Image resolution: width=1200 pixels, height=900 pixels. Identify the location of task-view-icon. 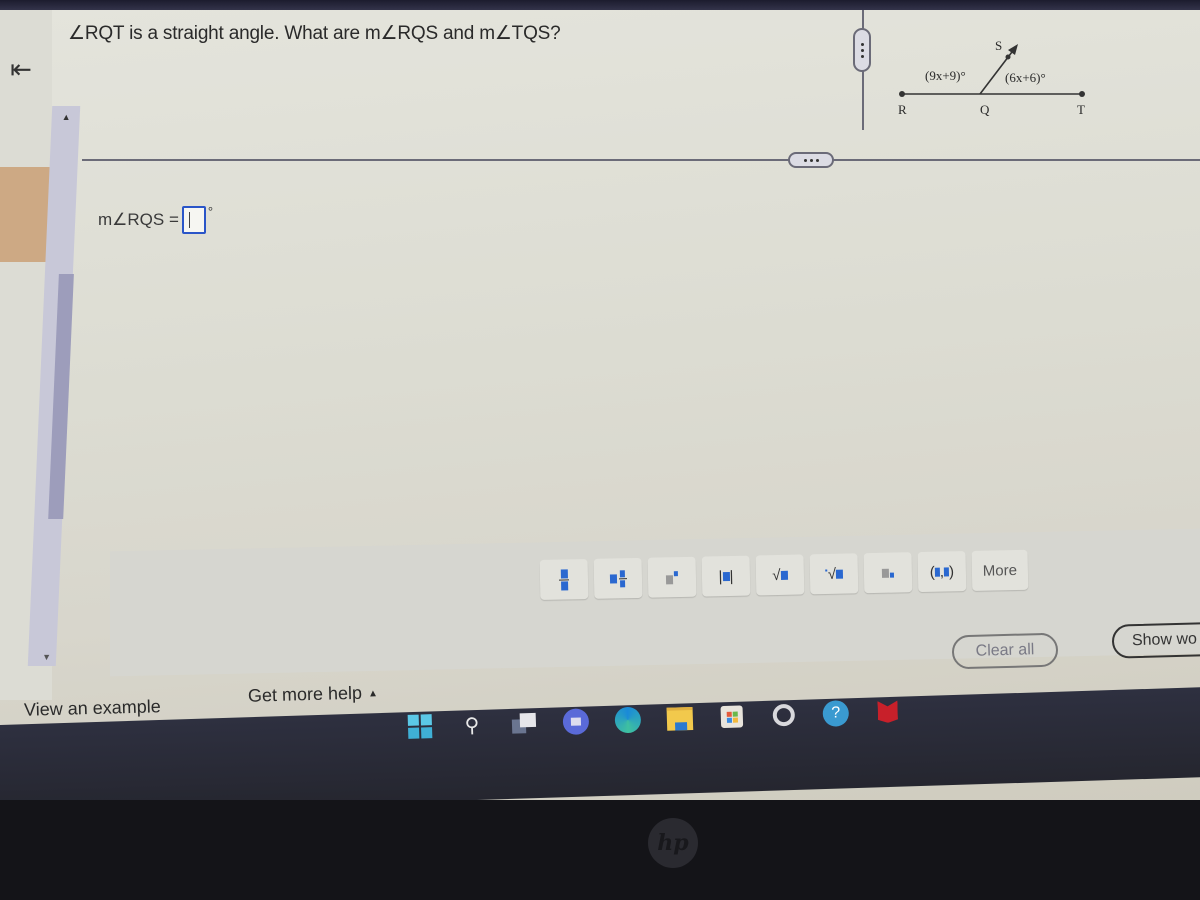
(523, 723).